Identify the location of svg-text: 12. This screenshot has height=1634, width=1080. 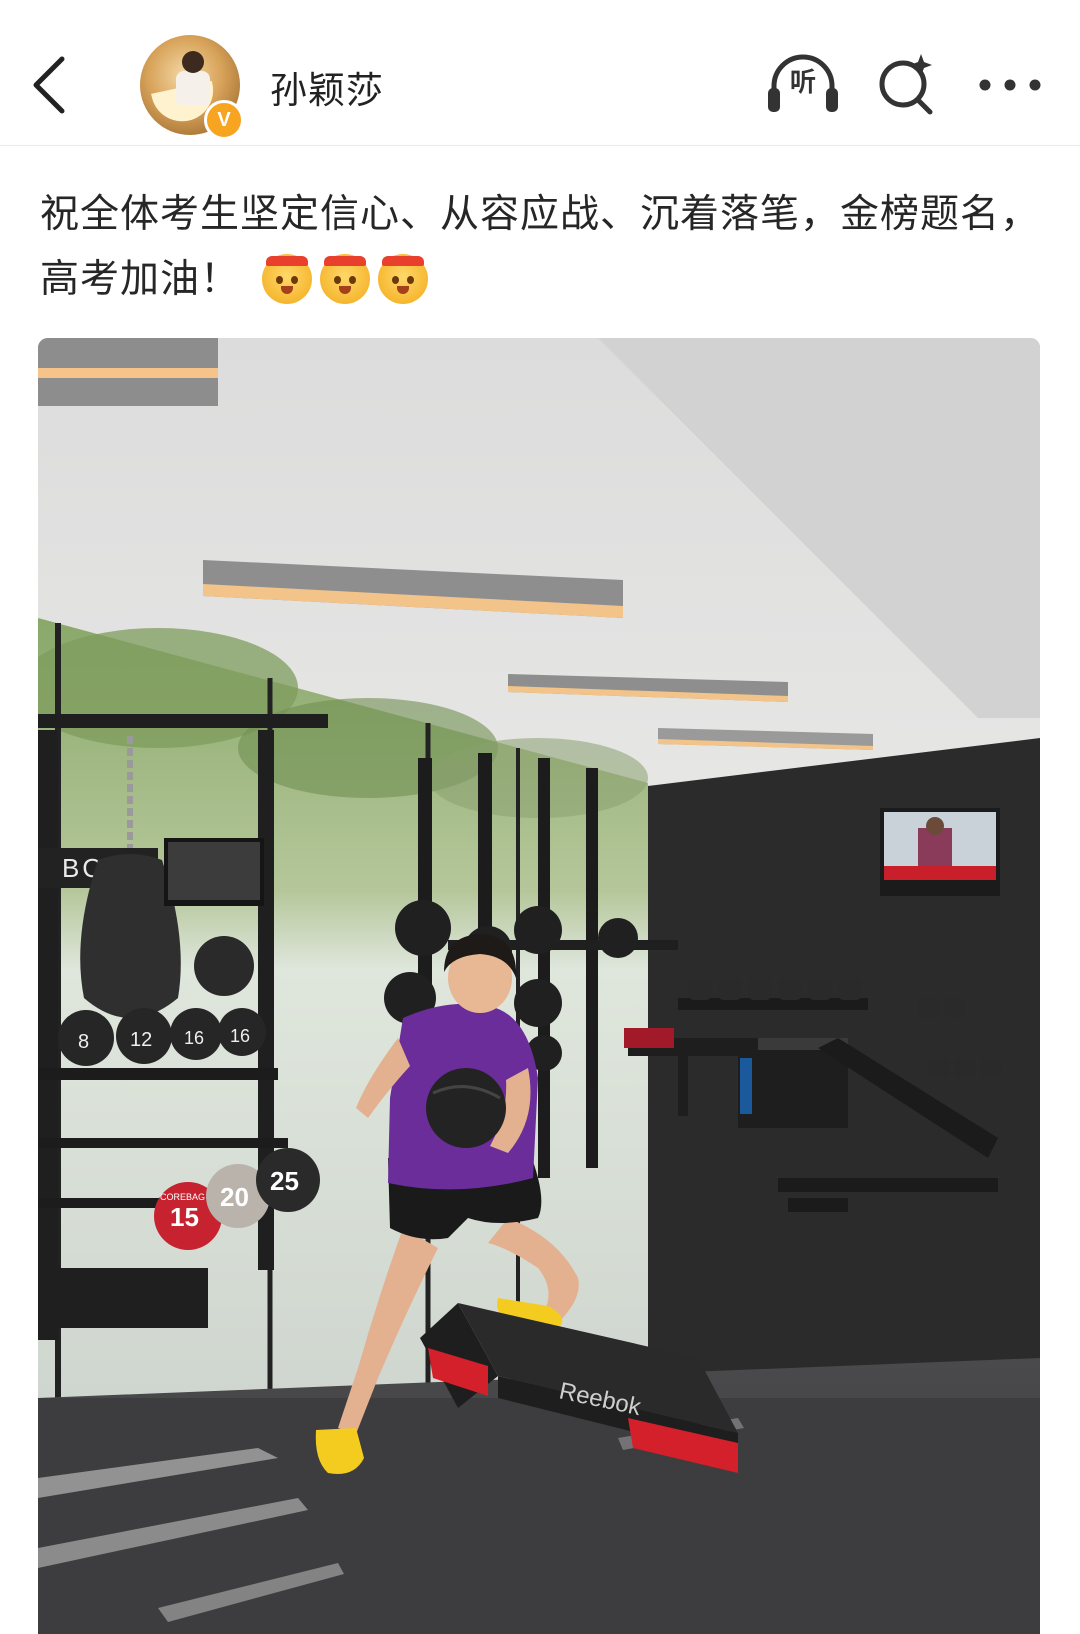
(141, 1040).